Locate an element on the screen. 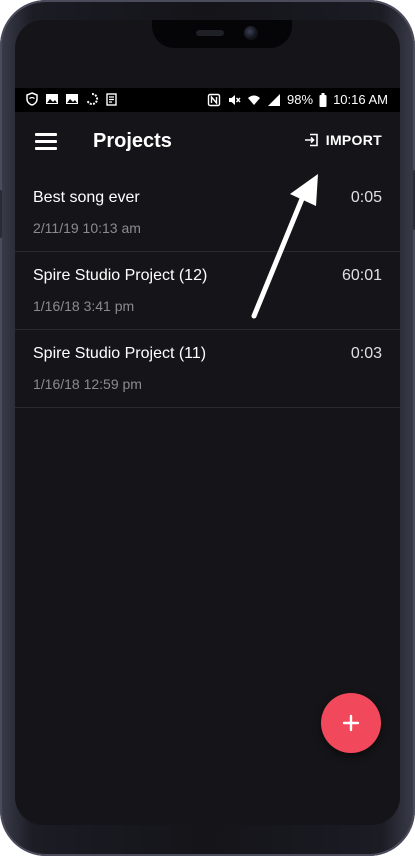  status-right-icons: 98% 10:16 AM is located at coordinates (297, 99).